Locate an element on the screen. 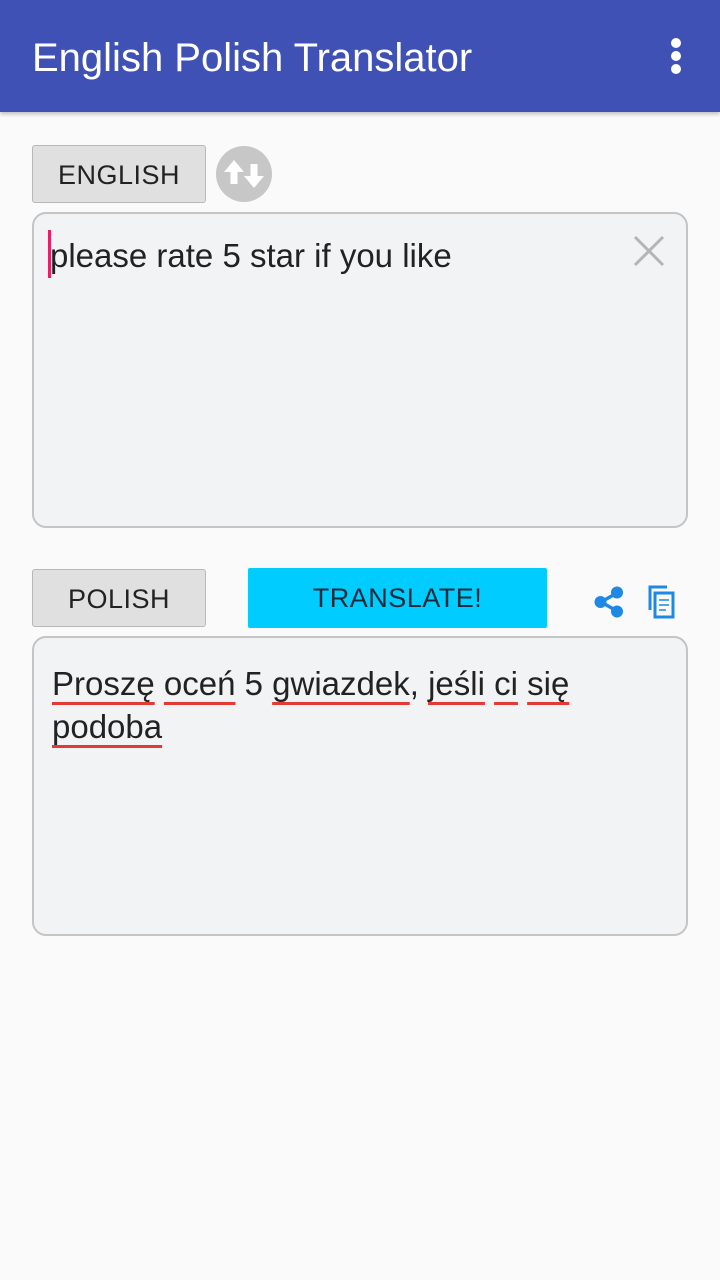  output-word: Proszę is located at coordinates (103, 683).